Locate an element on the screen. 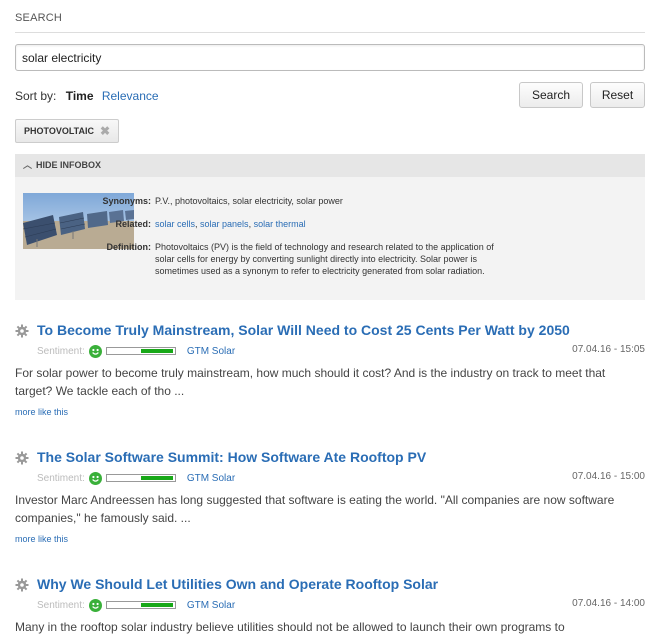 The image size is (660, 641). related-link: solar cells is located at coordinates (175, 224).